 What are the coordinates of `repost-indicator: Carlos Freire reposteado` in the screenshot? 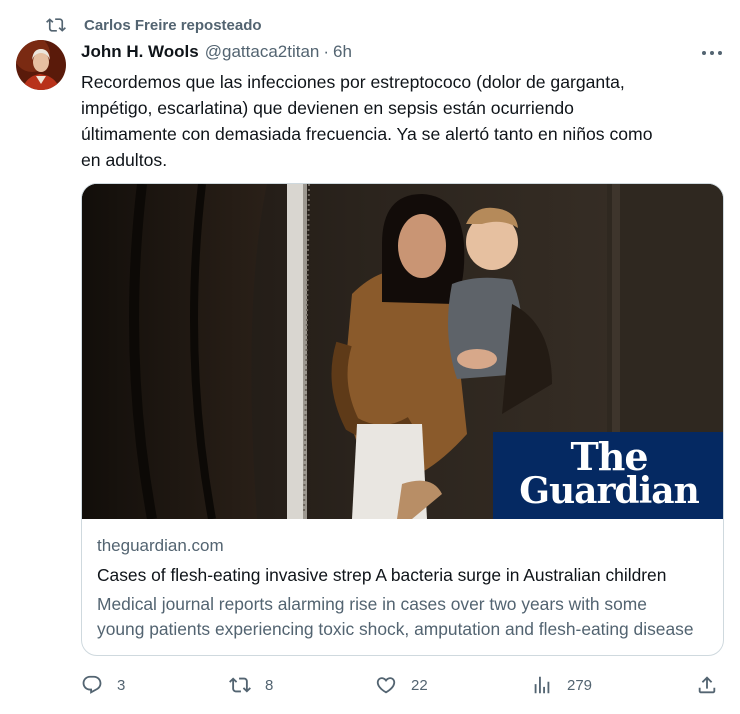 It's located at (154, 25).